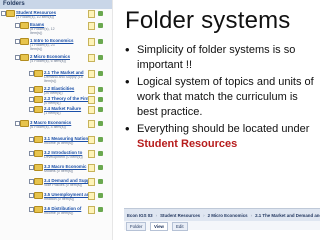 Image resolution: width=320 pixels, height=240 pixels. I want to click on tree-node: 2.4 Market Failure (1 Item(s)), so click(56, 113).